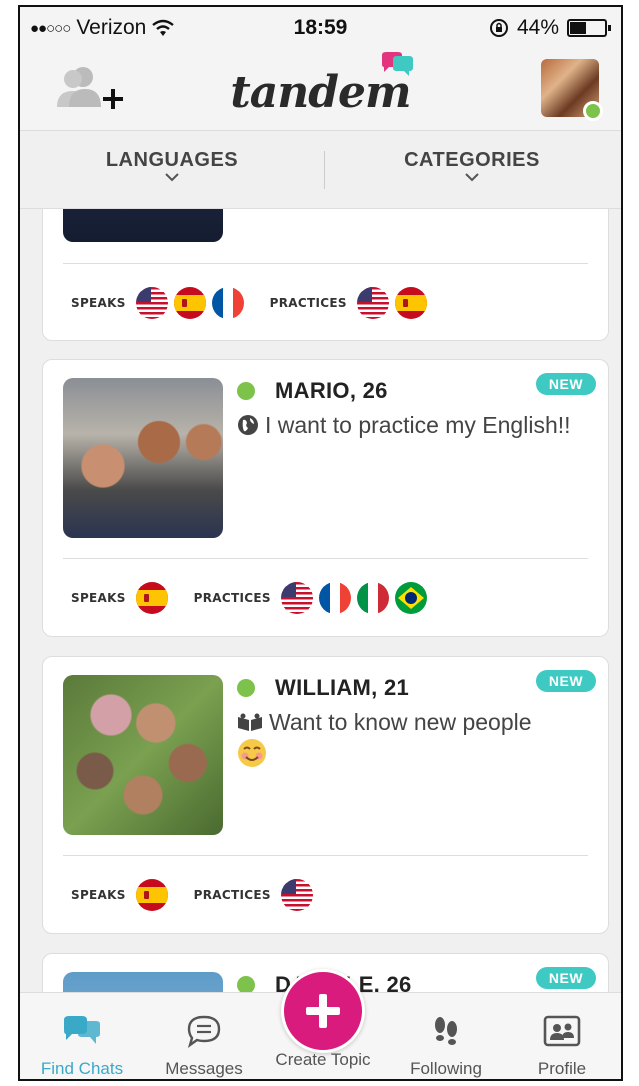 The image size is (639, 1086). I want to click on people-icon, so click(250, 722).